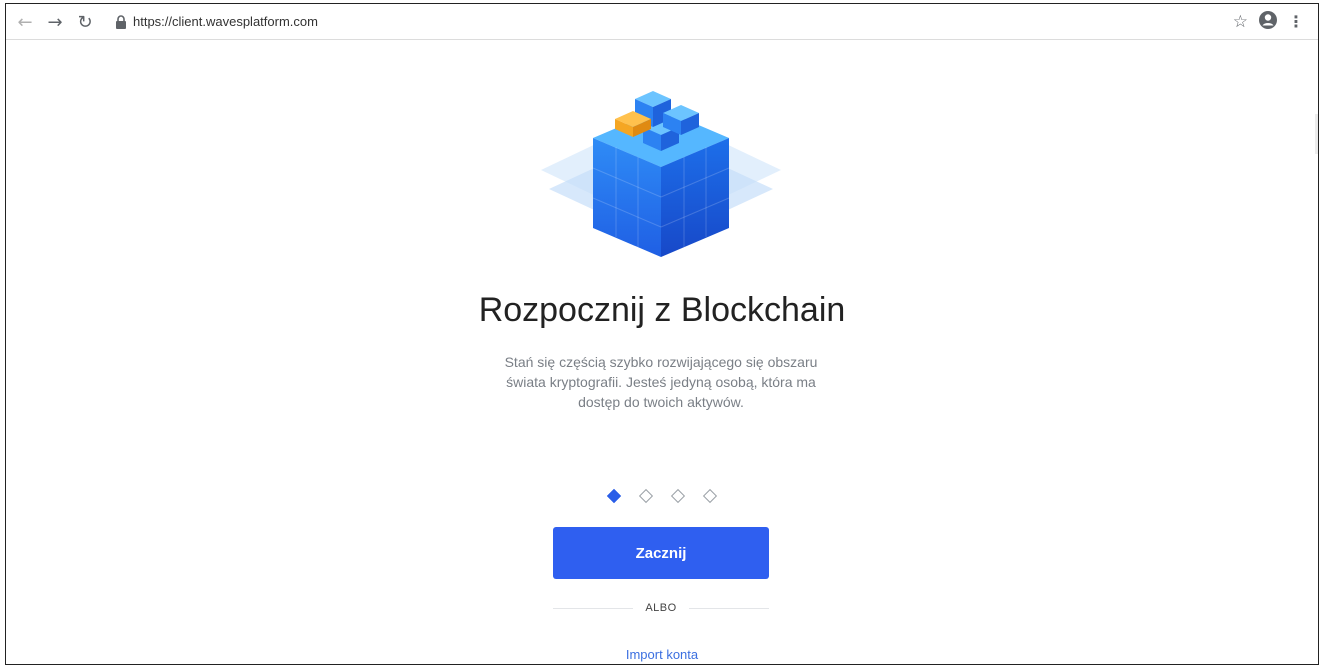 The width and height of the screenshot is (1325, 668). I want to click on start-button: Zacznij, so click(661, 553).